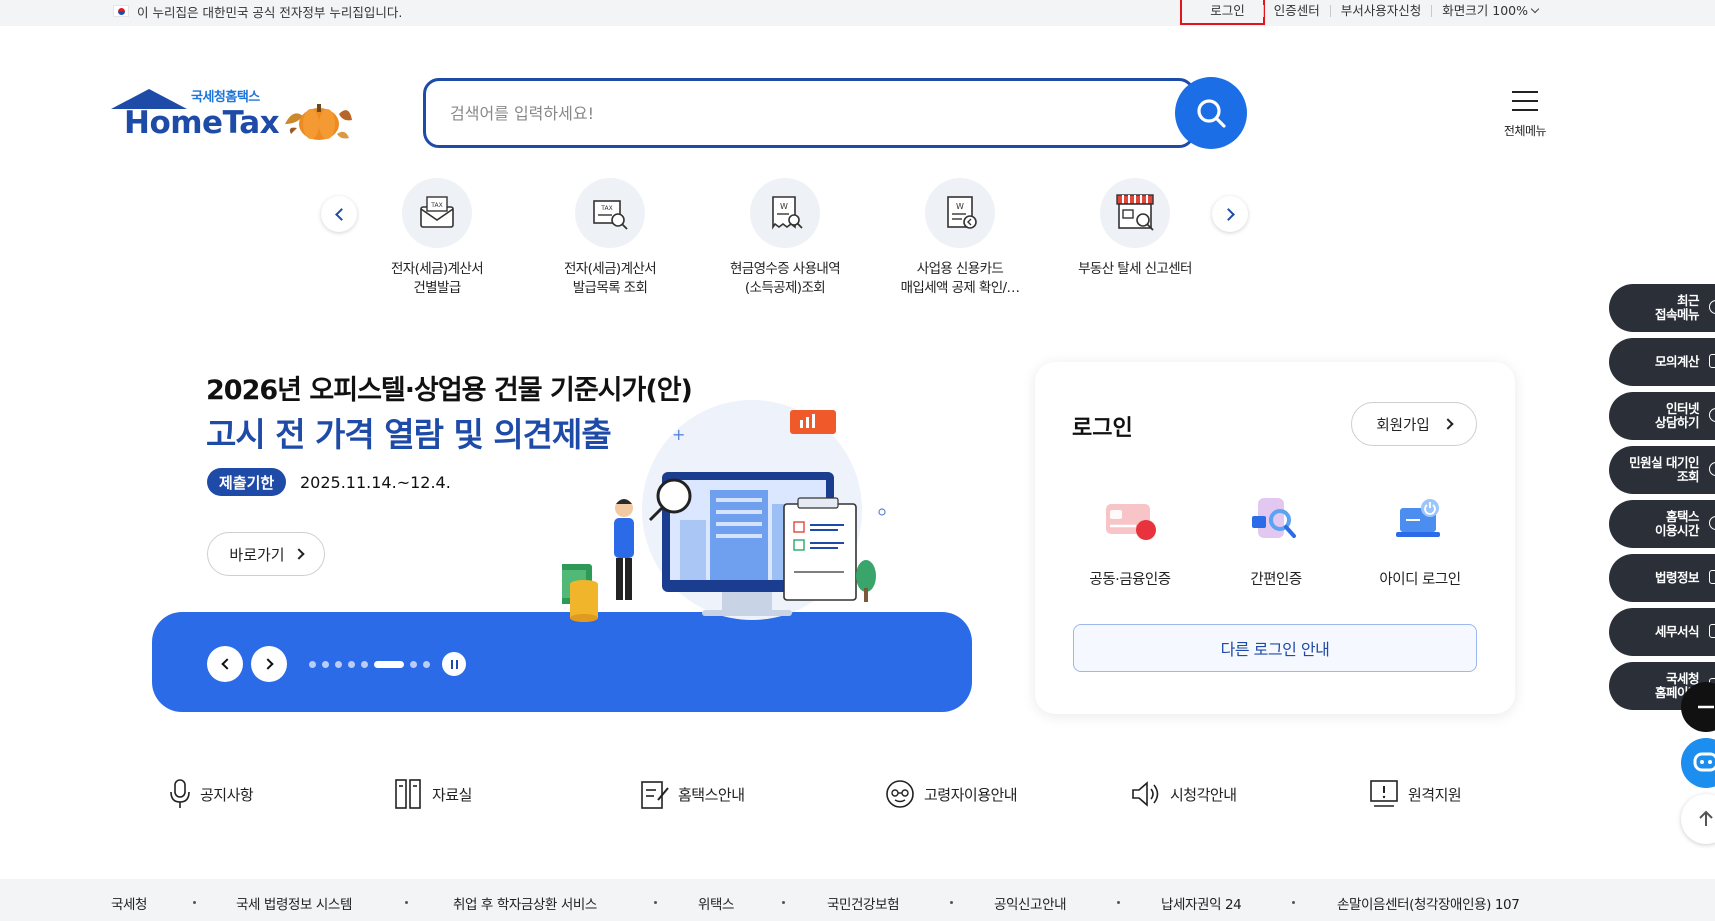 The height and width of the screenshot is (921, 1715). I want to click on banner-next-button, so click(269, 664).